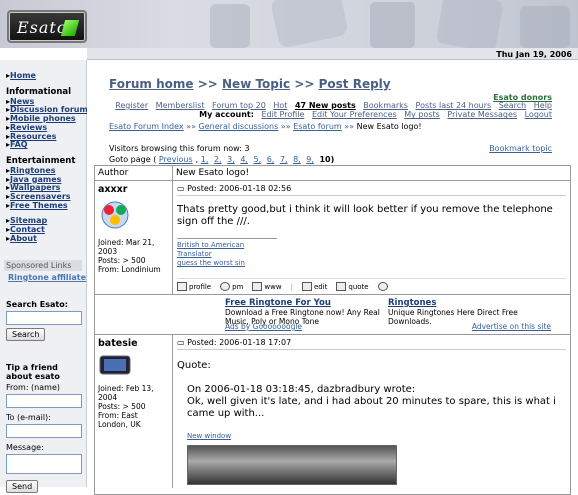 The height and width of the screenshot is (495, 578). What do you see at coordinates (226, 115) in the screenshot?
I see `my-account-label: My account:` at bounding box center [226, 115].